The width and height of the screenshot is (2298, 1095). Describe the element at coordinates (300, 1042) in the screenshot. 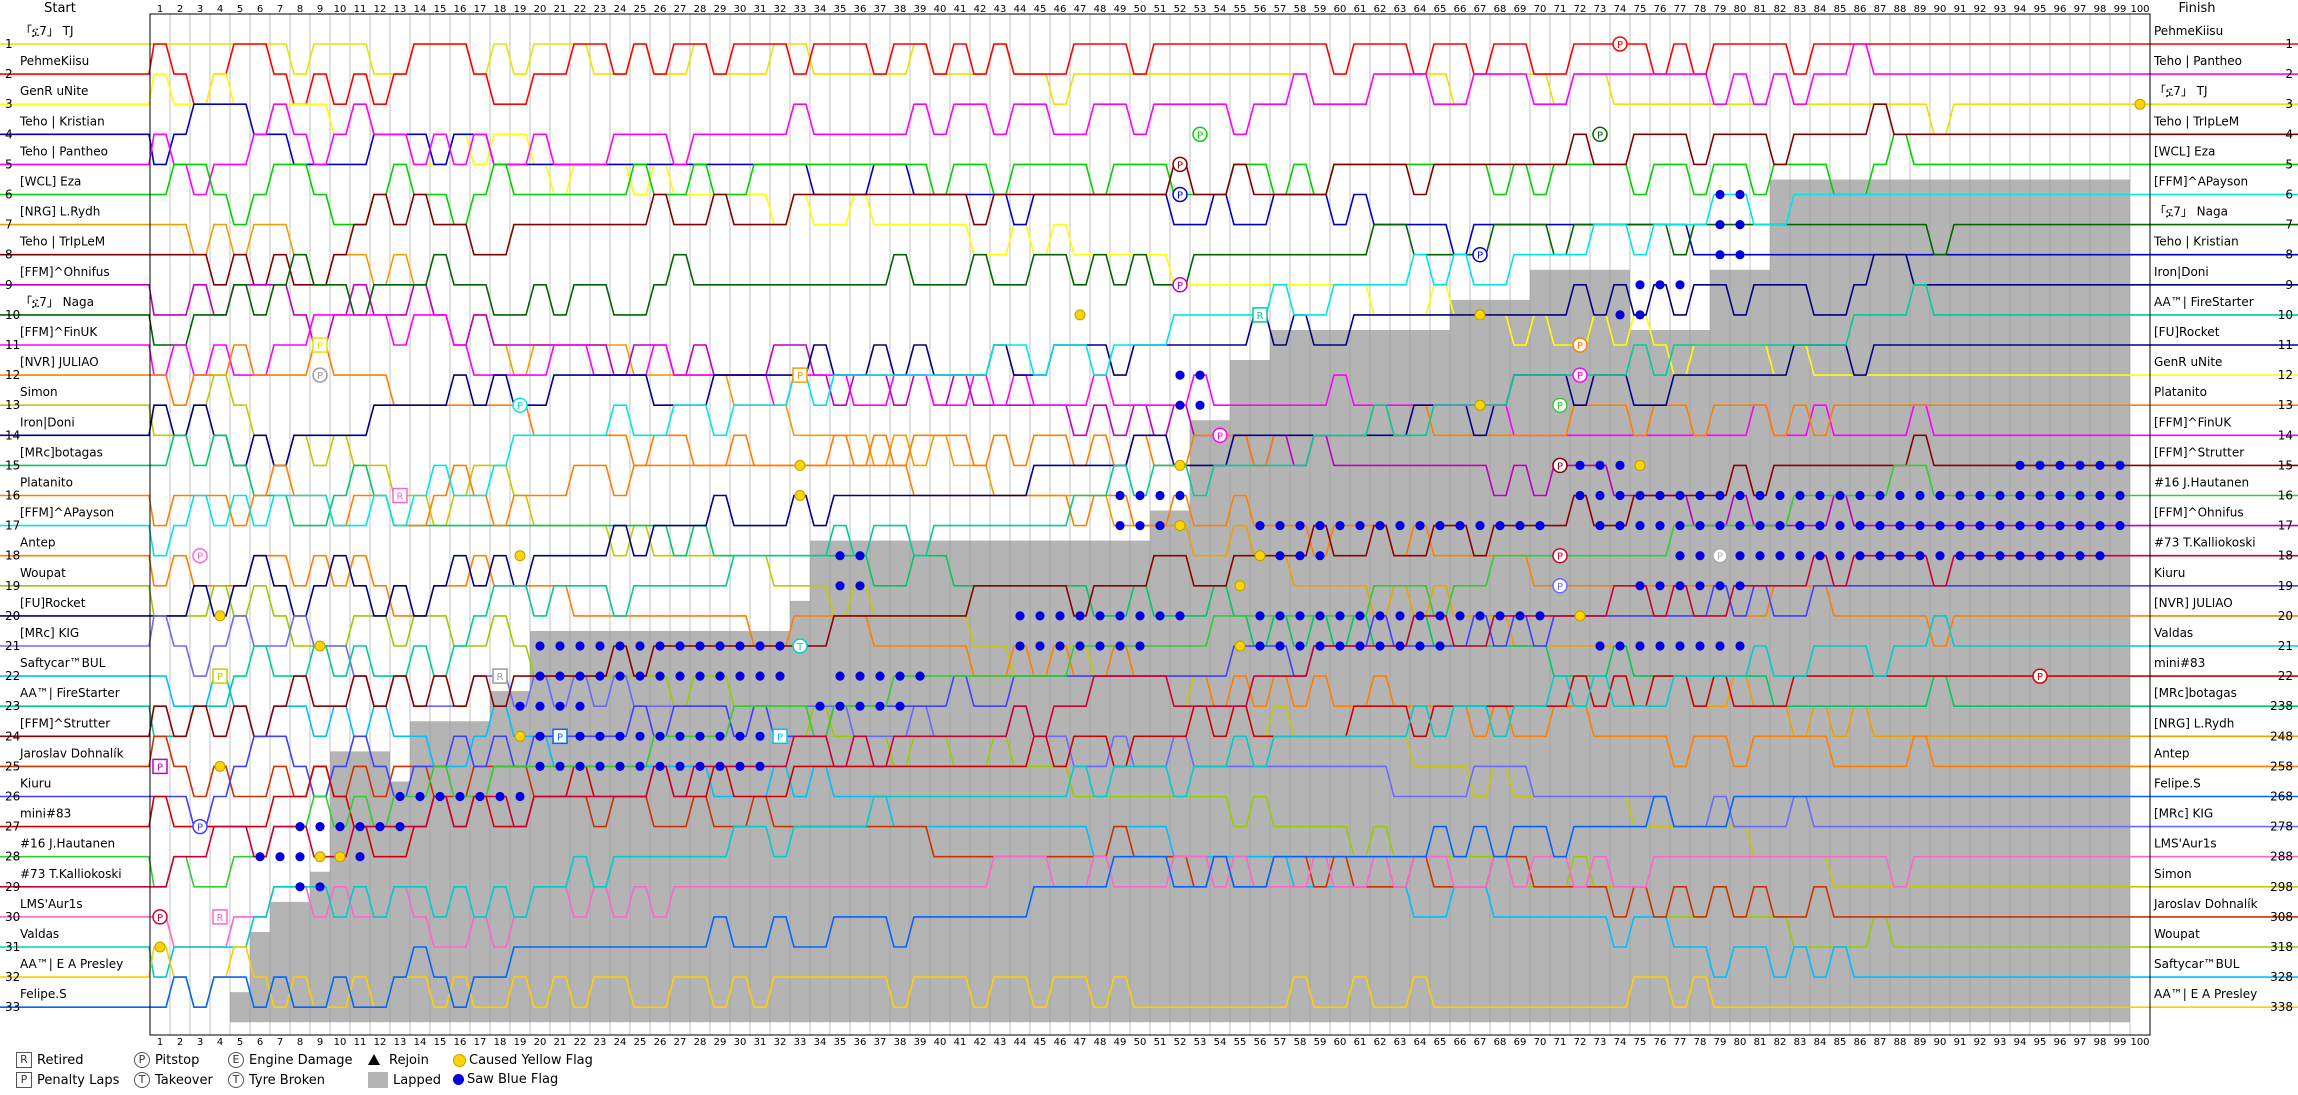

I see `lap-number-bottom: 8` at that location.